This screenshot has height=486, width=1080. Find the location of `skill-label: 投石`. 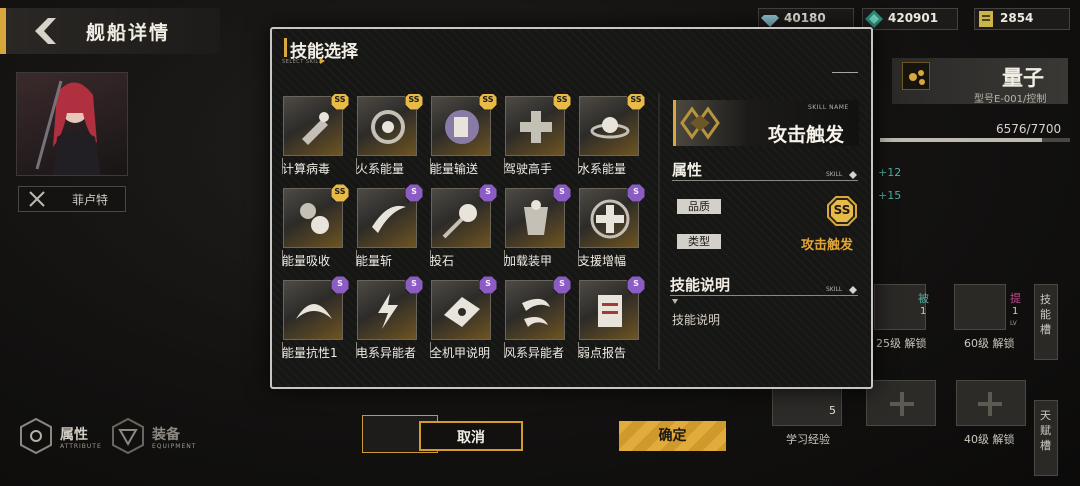

skill-label: 投石 is located at coordinates (442, 261).